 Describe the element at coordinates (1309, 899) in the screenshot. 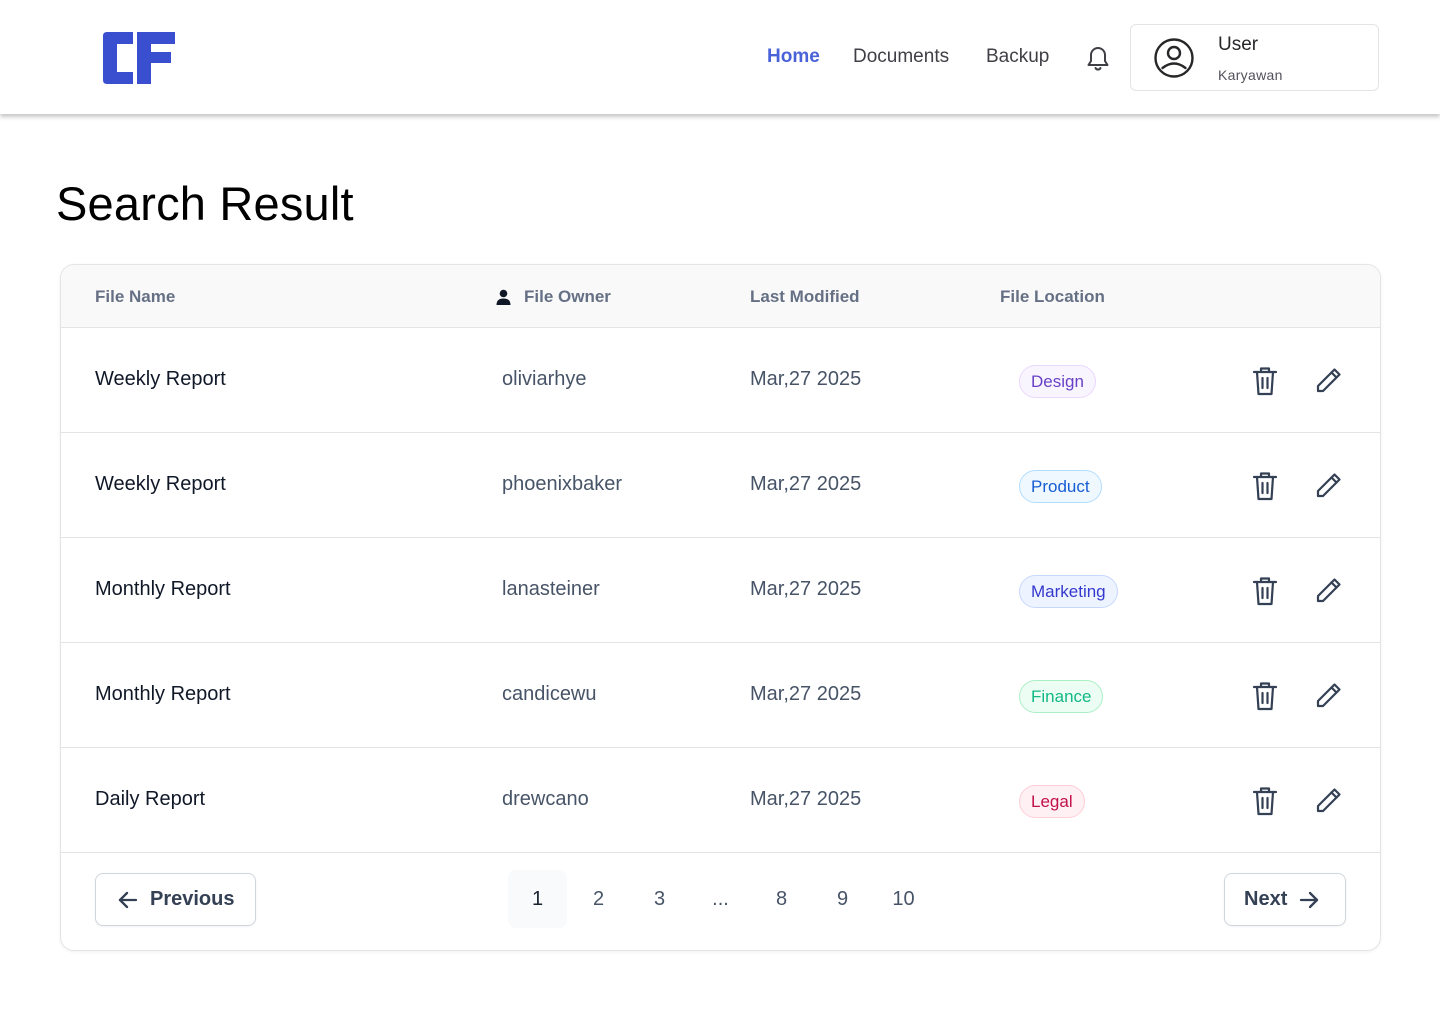

I see `arrow-right-icon` at that location.